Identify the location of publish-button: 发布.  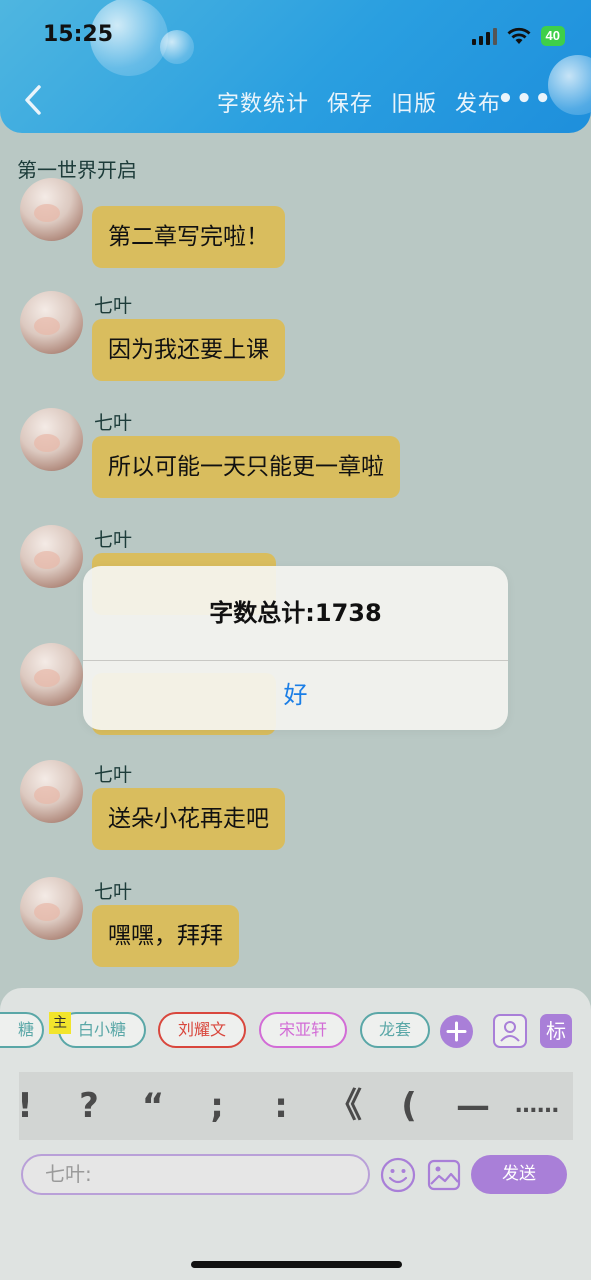
(478, 102).